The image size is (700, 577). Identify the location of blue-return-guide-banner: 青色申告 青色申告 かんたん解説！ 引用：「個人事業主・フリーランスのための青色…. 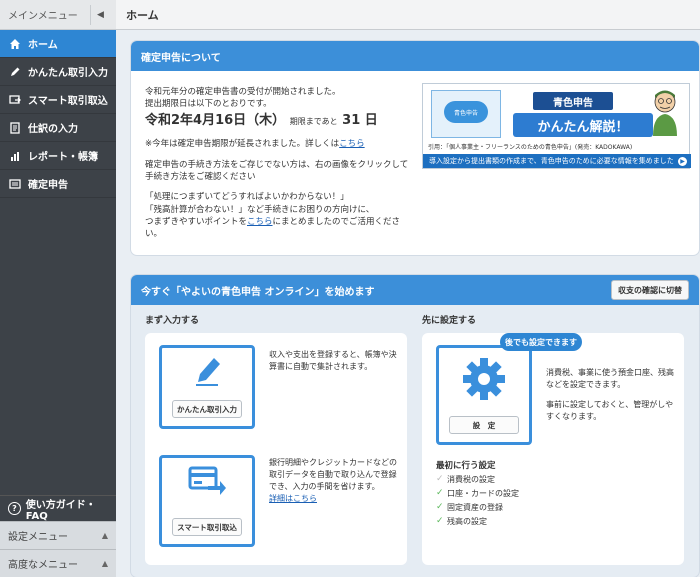
(556, 126).